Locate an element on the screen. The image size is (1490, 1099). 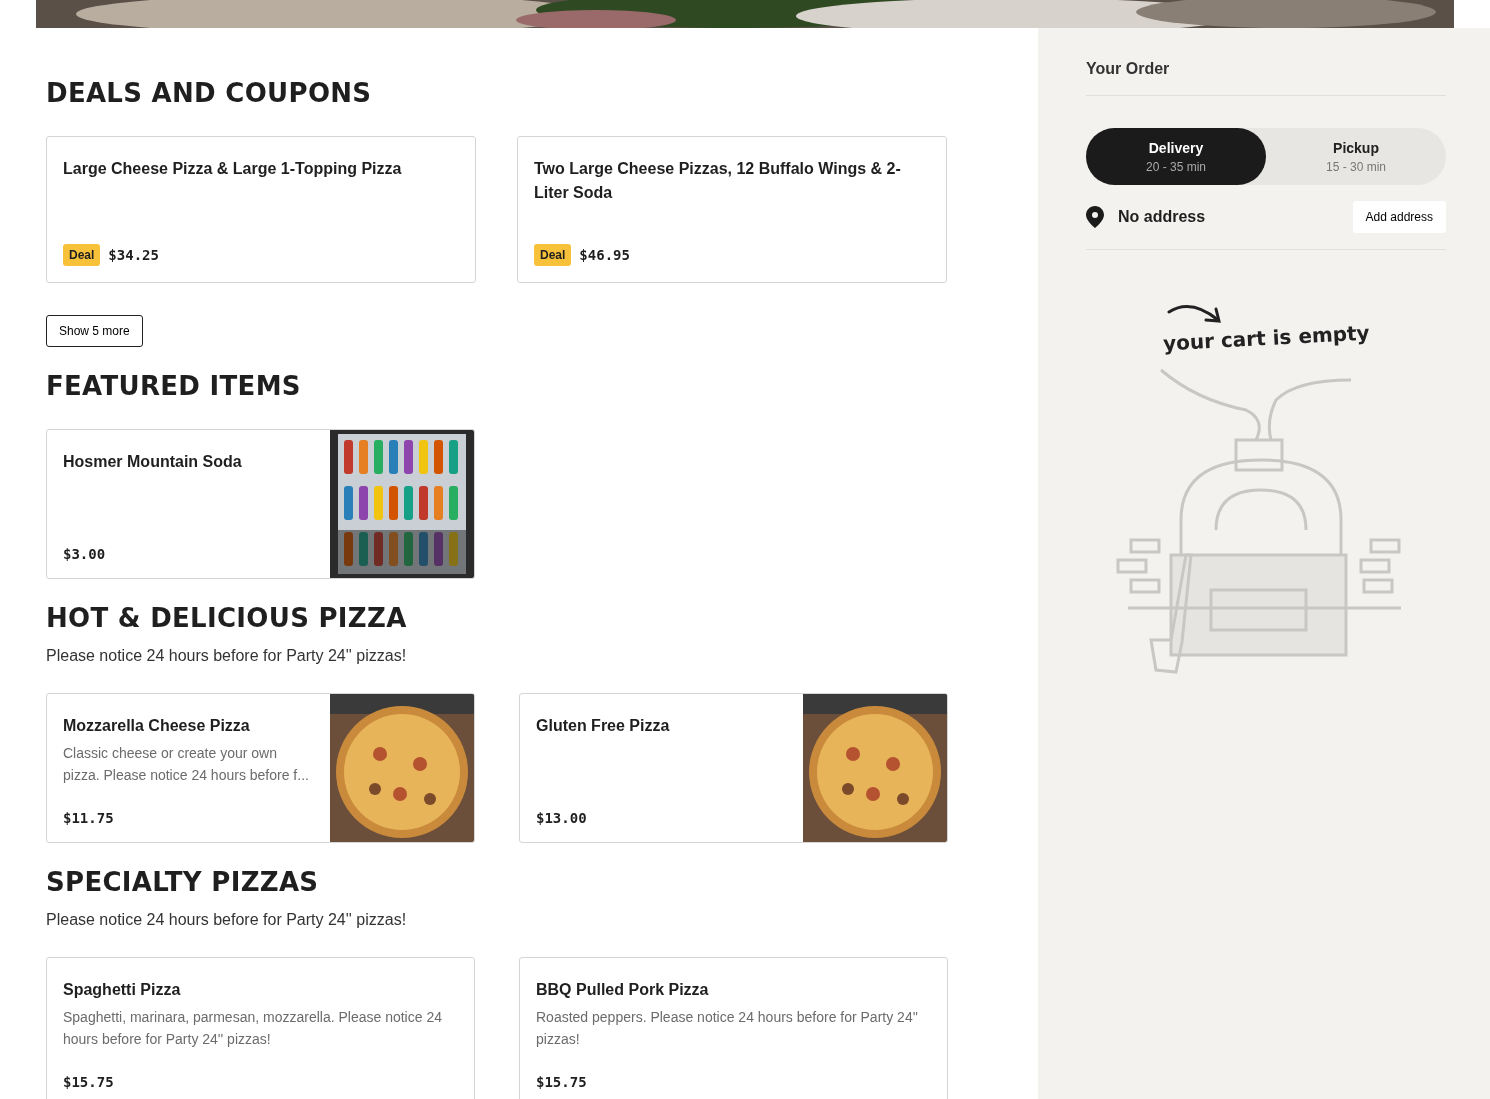
item-price: $11.75 is located at coordinates (88, 818).